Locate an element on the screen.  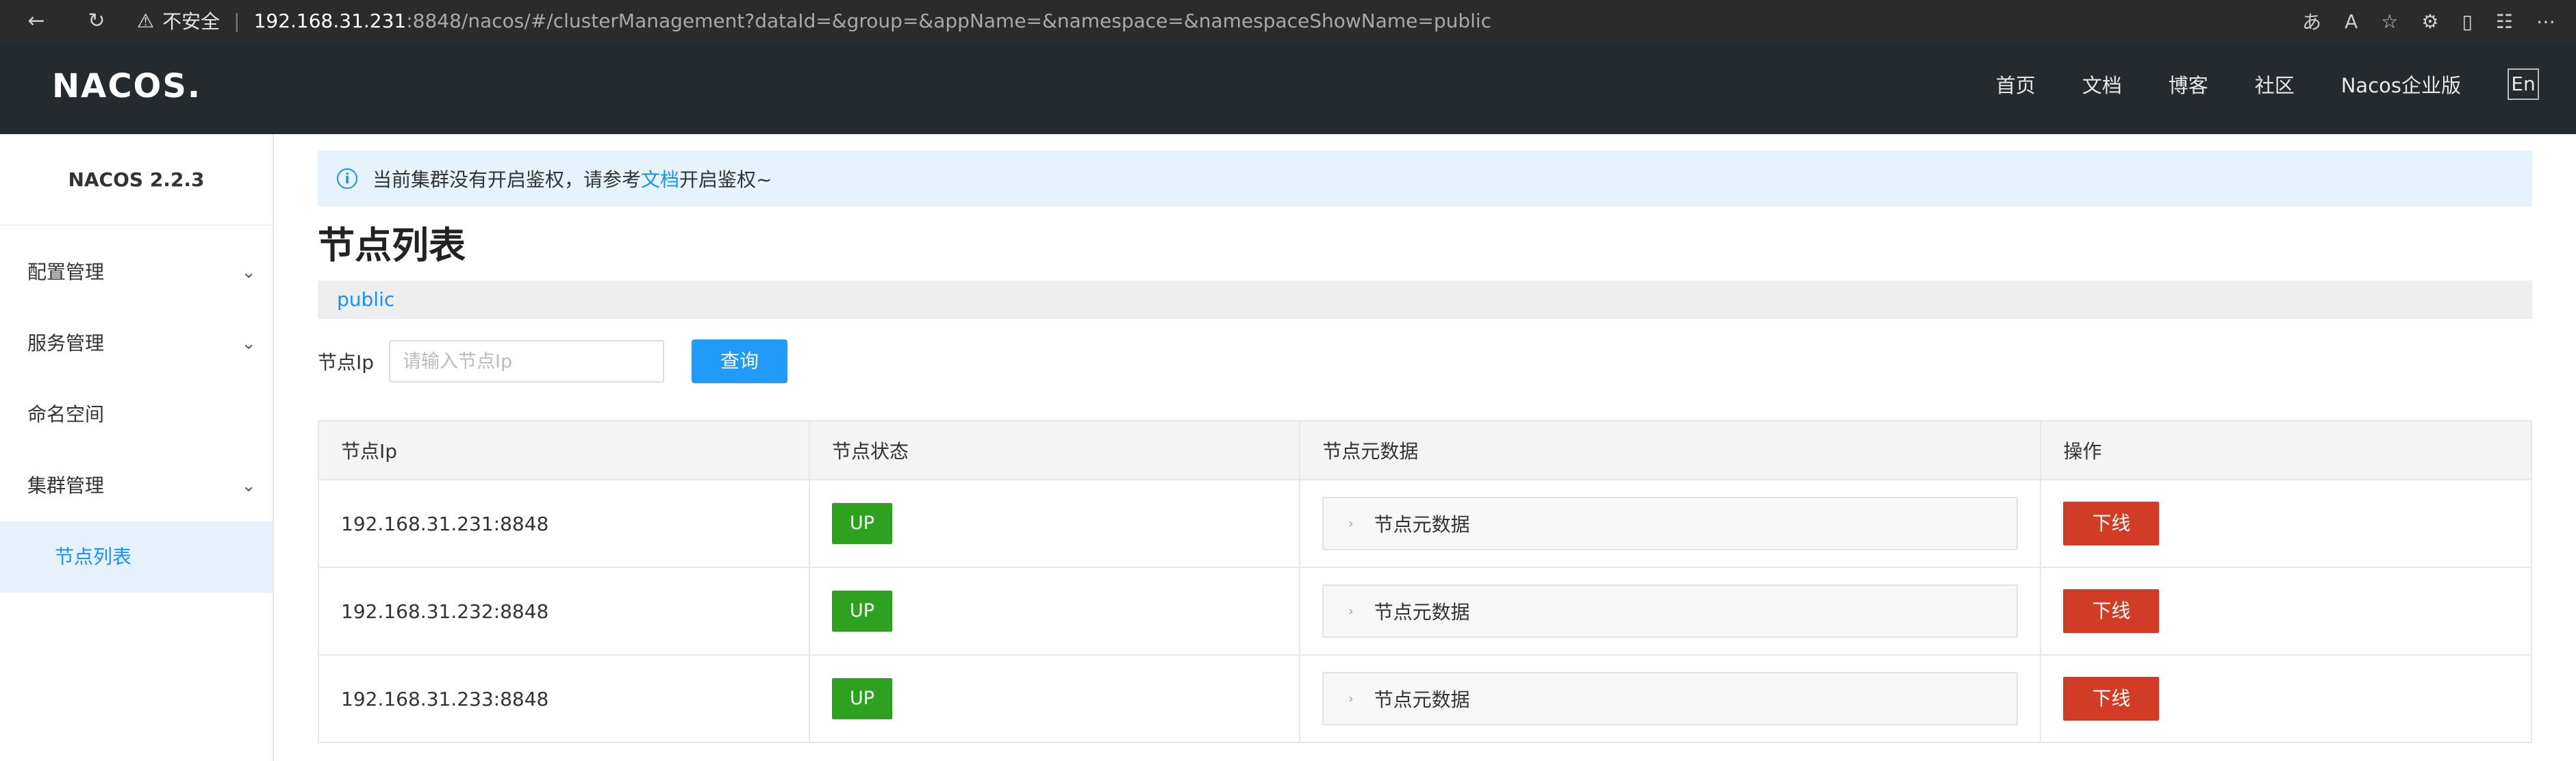
back-icon: ← is located at coordinates (36, 21).